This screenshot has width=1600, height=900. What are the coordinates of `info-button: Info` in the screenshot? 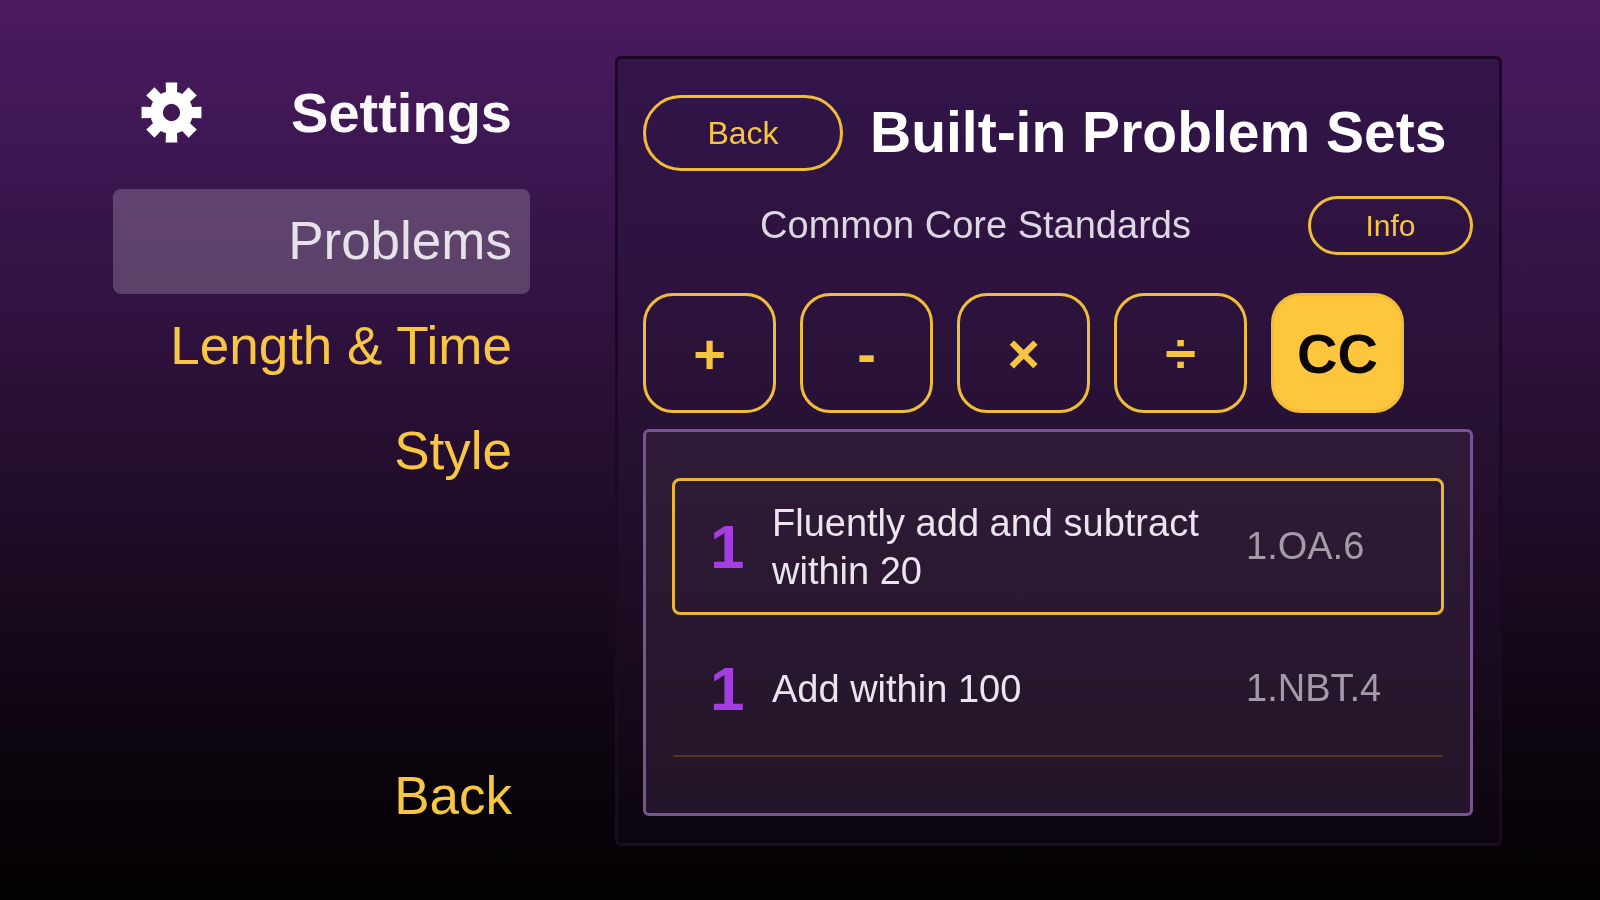 It's located at (1390, 225).